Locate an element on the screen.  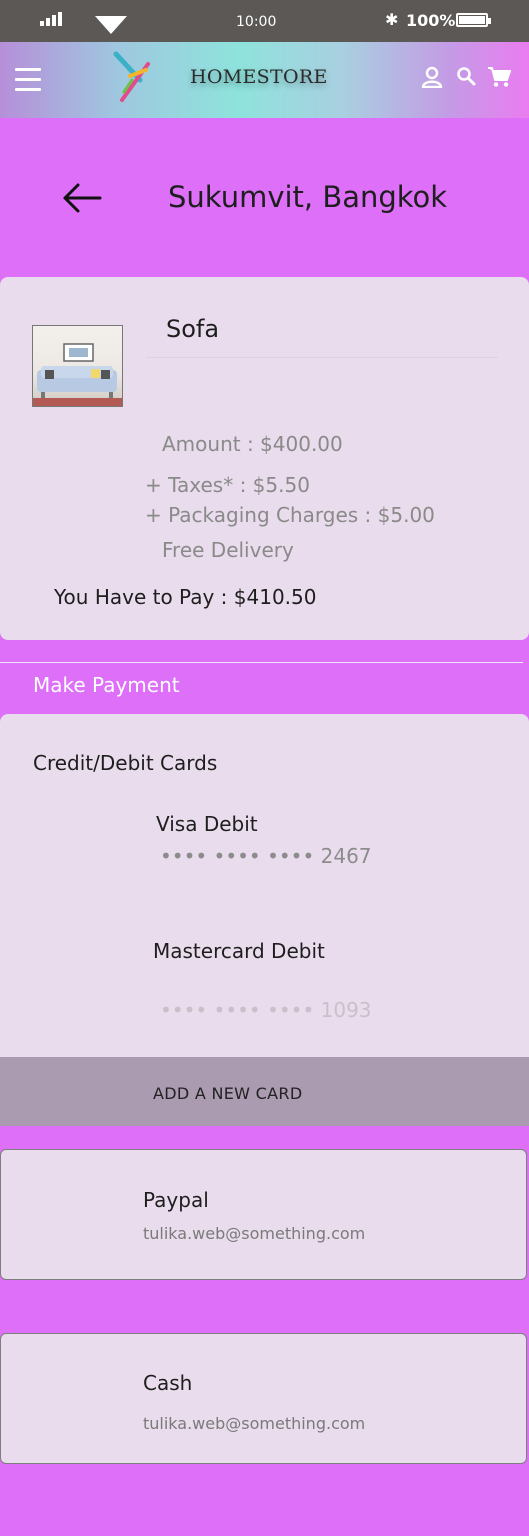
card-number: •••• •••• •••• 2467 is located at coordinates (266, 856).